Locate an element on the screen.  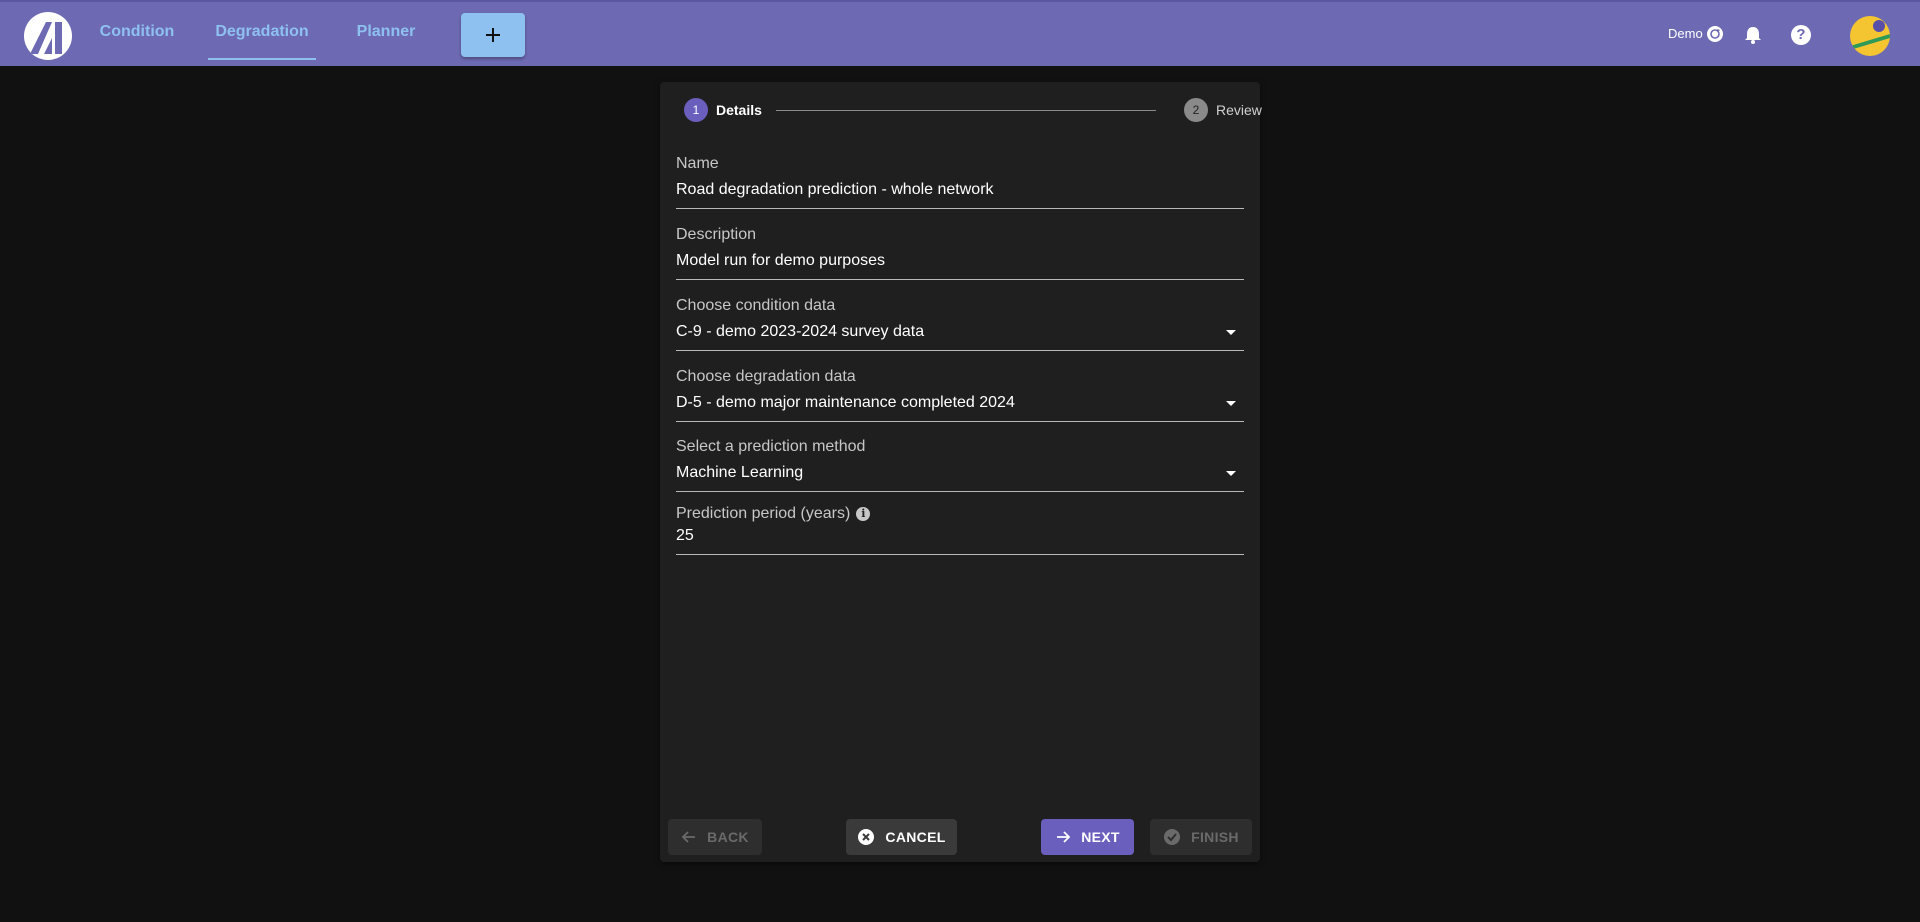
degradation-data-label: Choose degradation data is located at coordinates (766, 376).